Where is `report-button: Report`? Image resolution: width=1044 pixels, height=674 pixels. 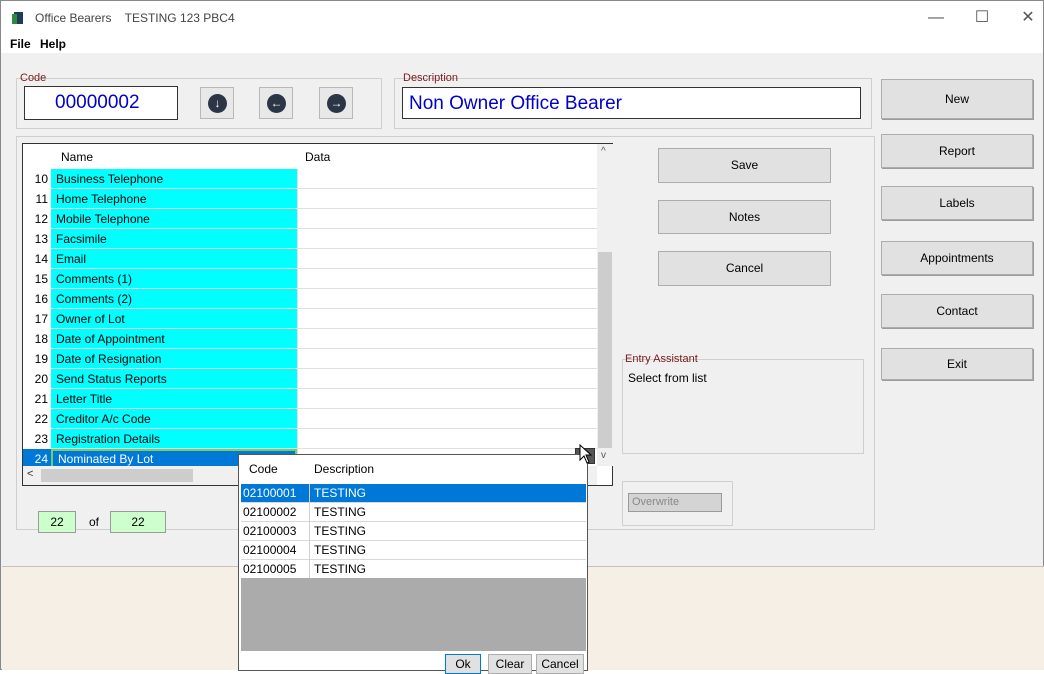
report-button: Report is located at coordinates (957, 151).